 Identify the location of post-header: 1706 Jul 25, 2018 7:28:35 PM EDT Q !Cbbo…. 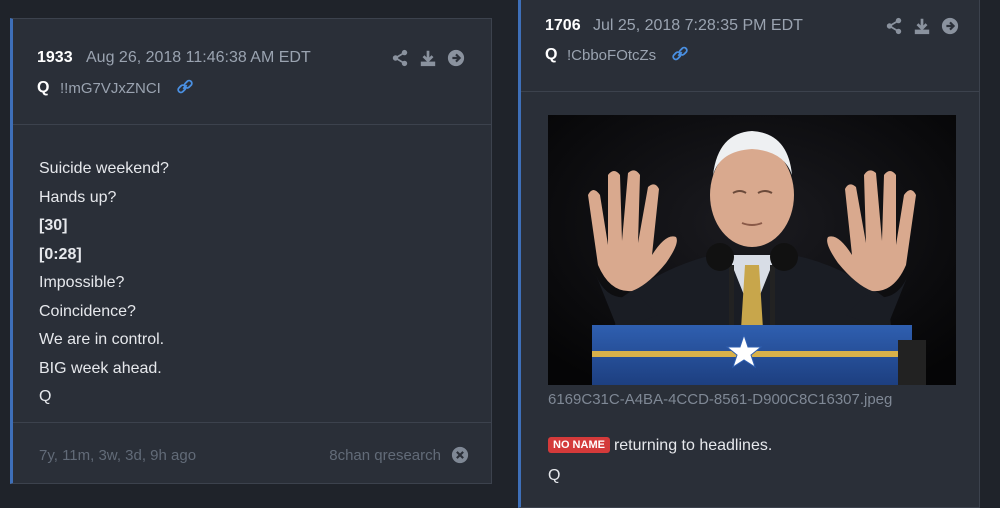
(750, 46).